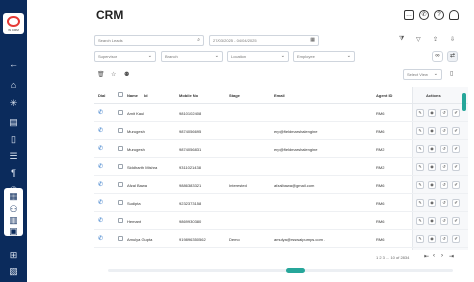 This screenshot has height=282, width=474. I want to click on back-arrow-icon: ←, so click(13, 64).